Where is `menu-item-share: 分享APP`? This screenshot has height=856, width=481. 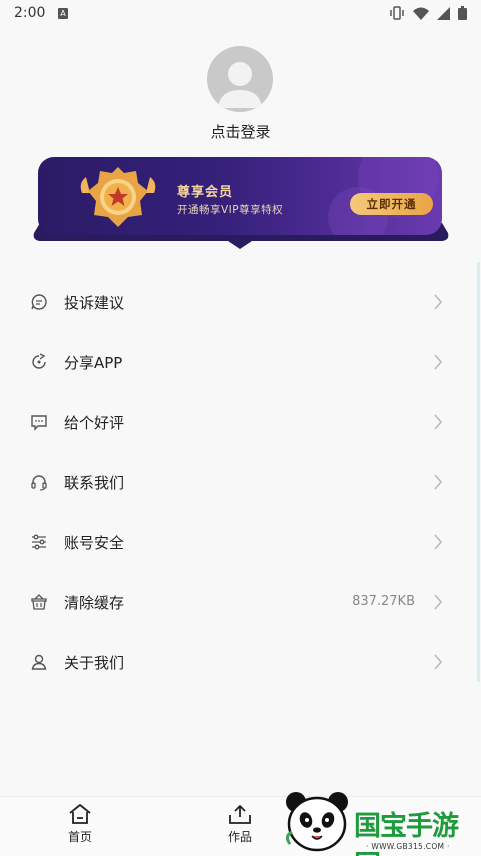 menu-item-share: 分享APP is located at coordinates (240, 362).